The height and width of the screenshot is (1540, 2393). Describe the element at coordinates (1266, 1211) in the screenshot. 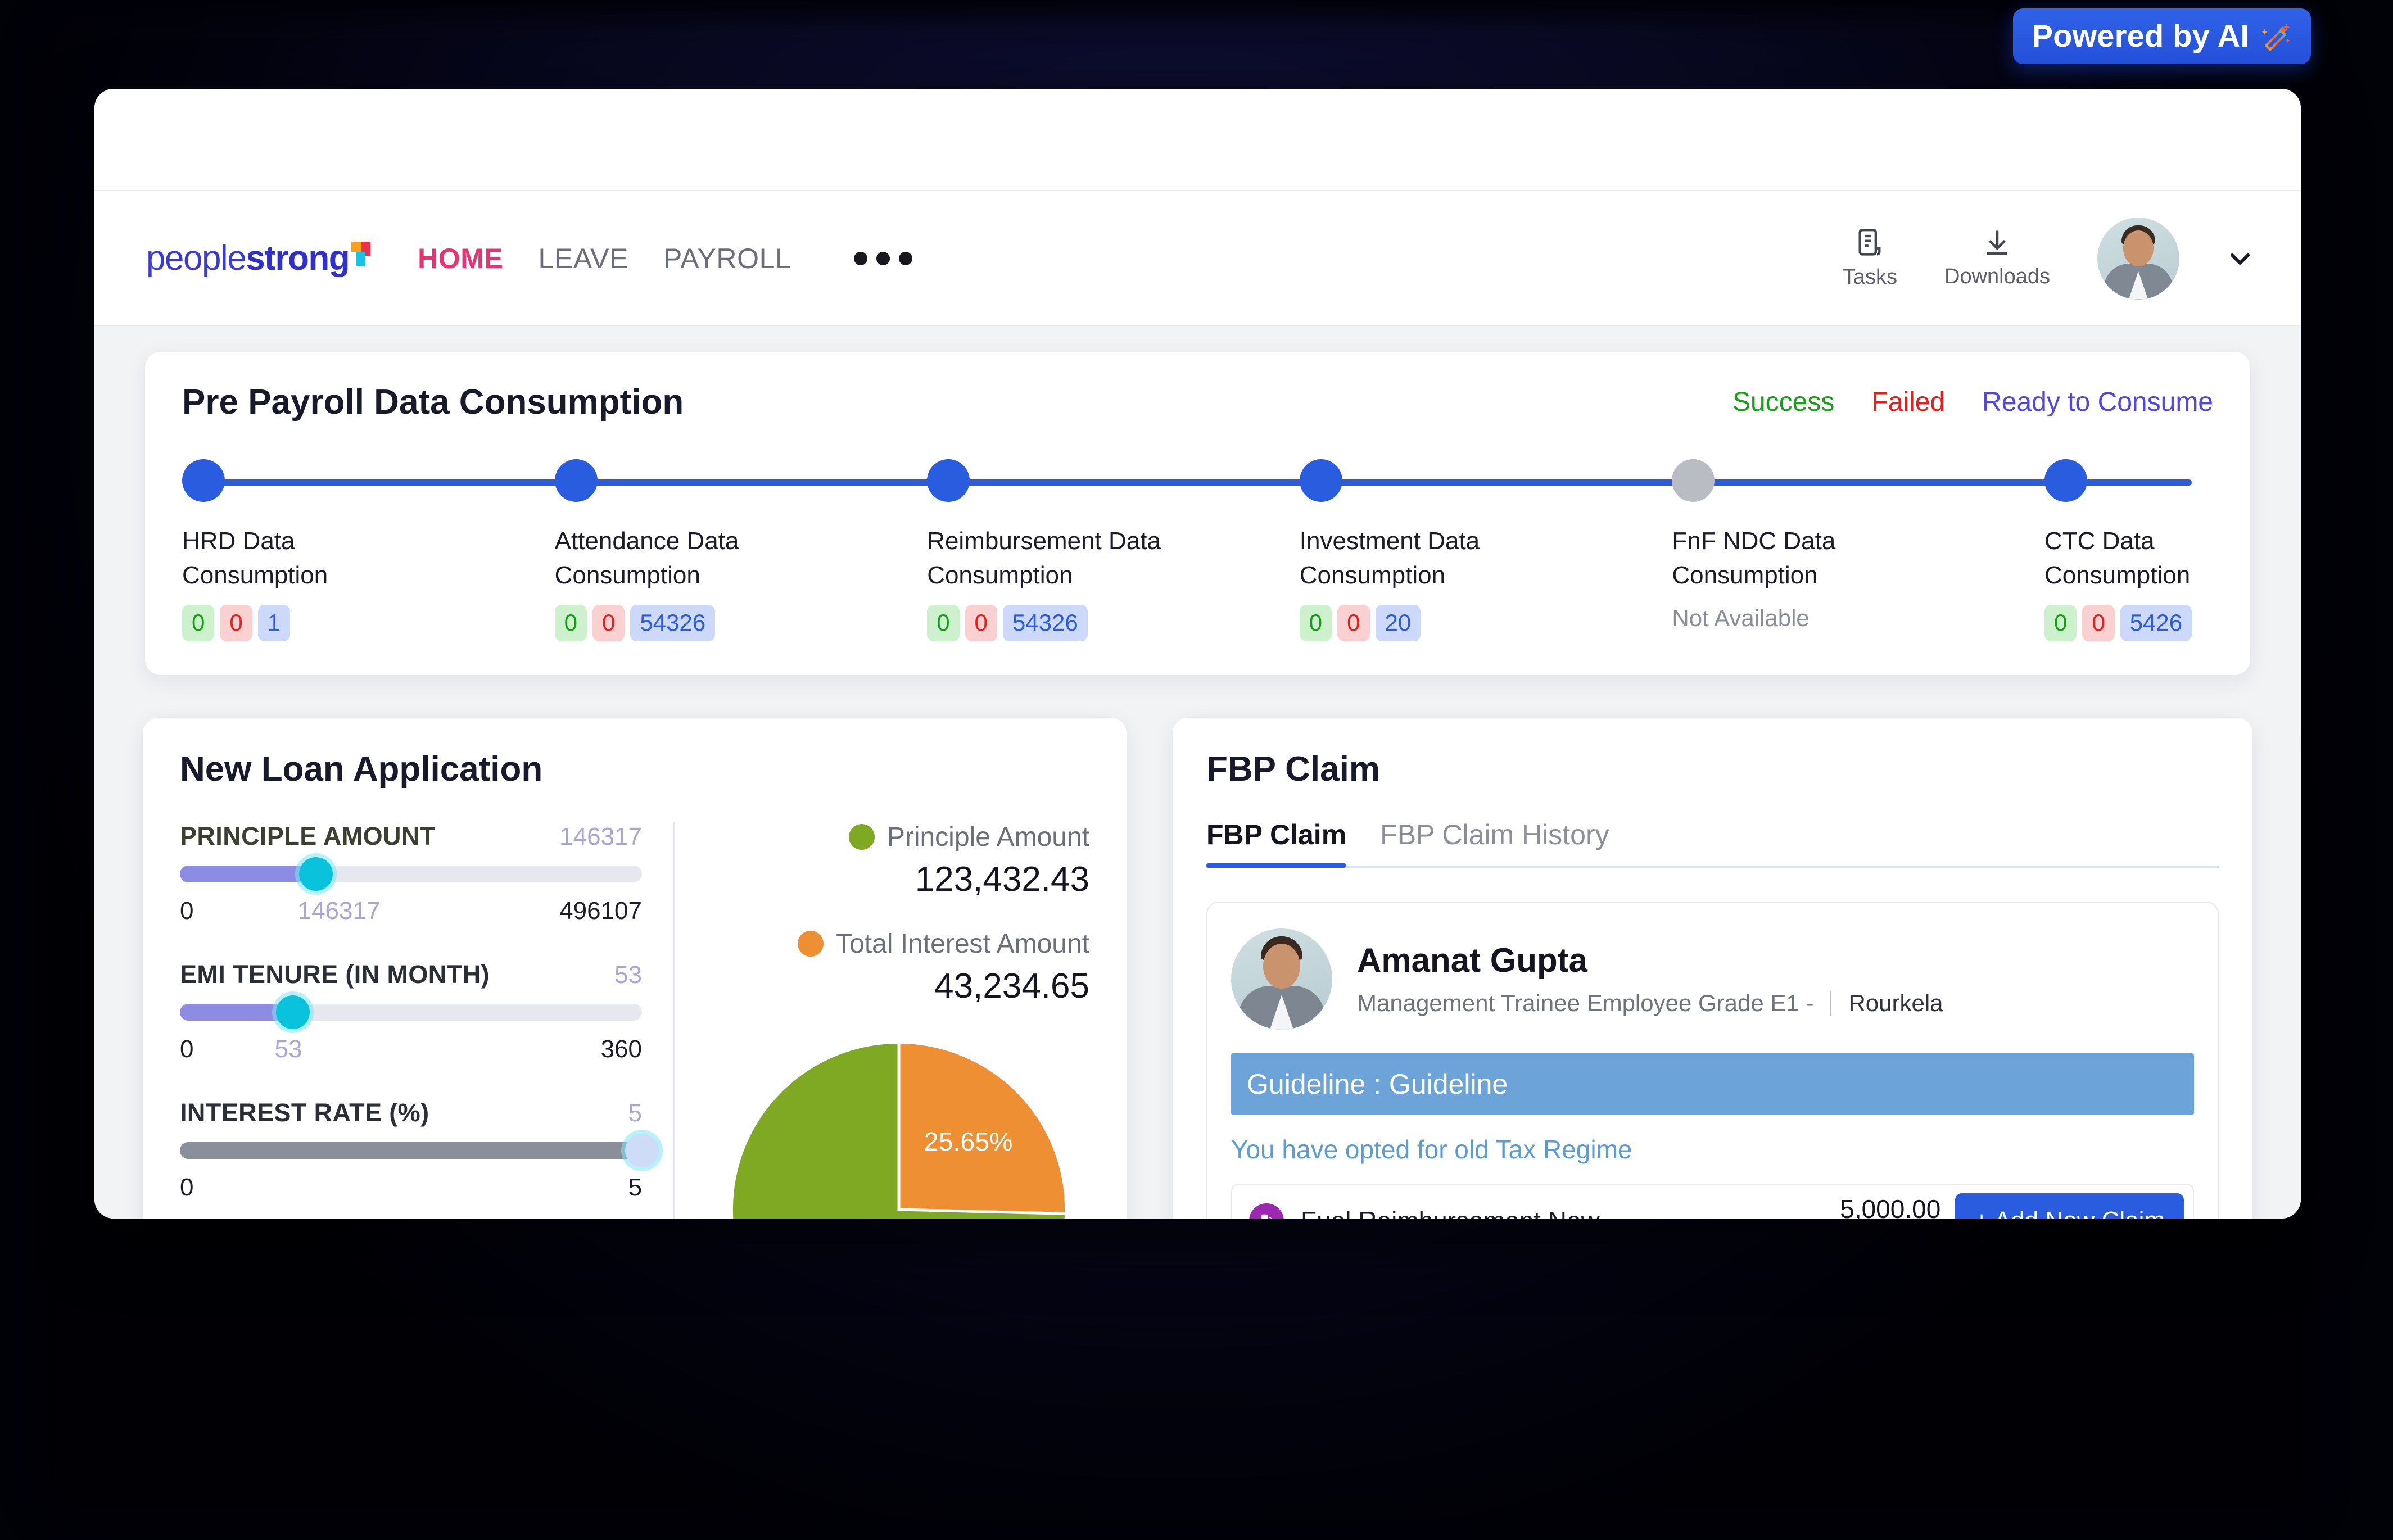

I see `fuel-icon` at that location.